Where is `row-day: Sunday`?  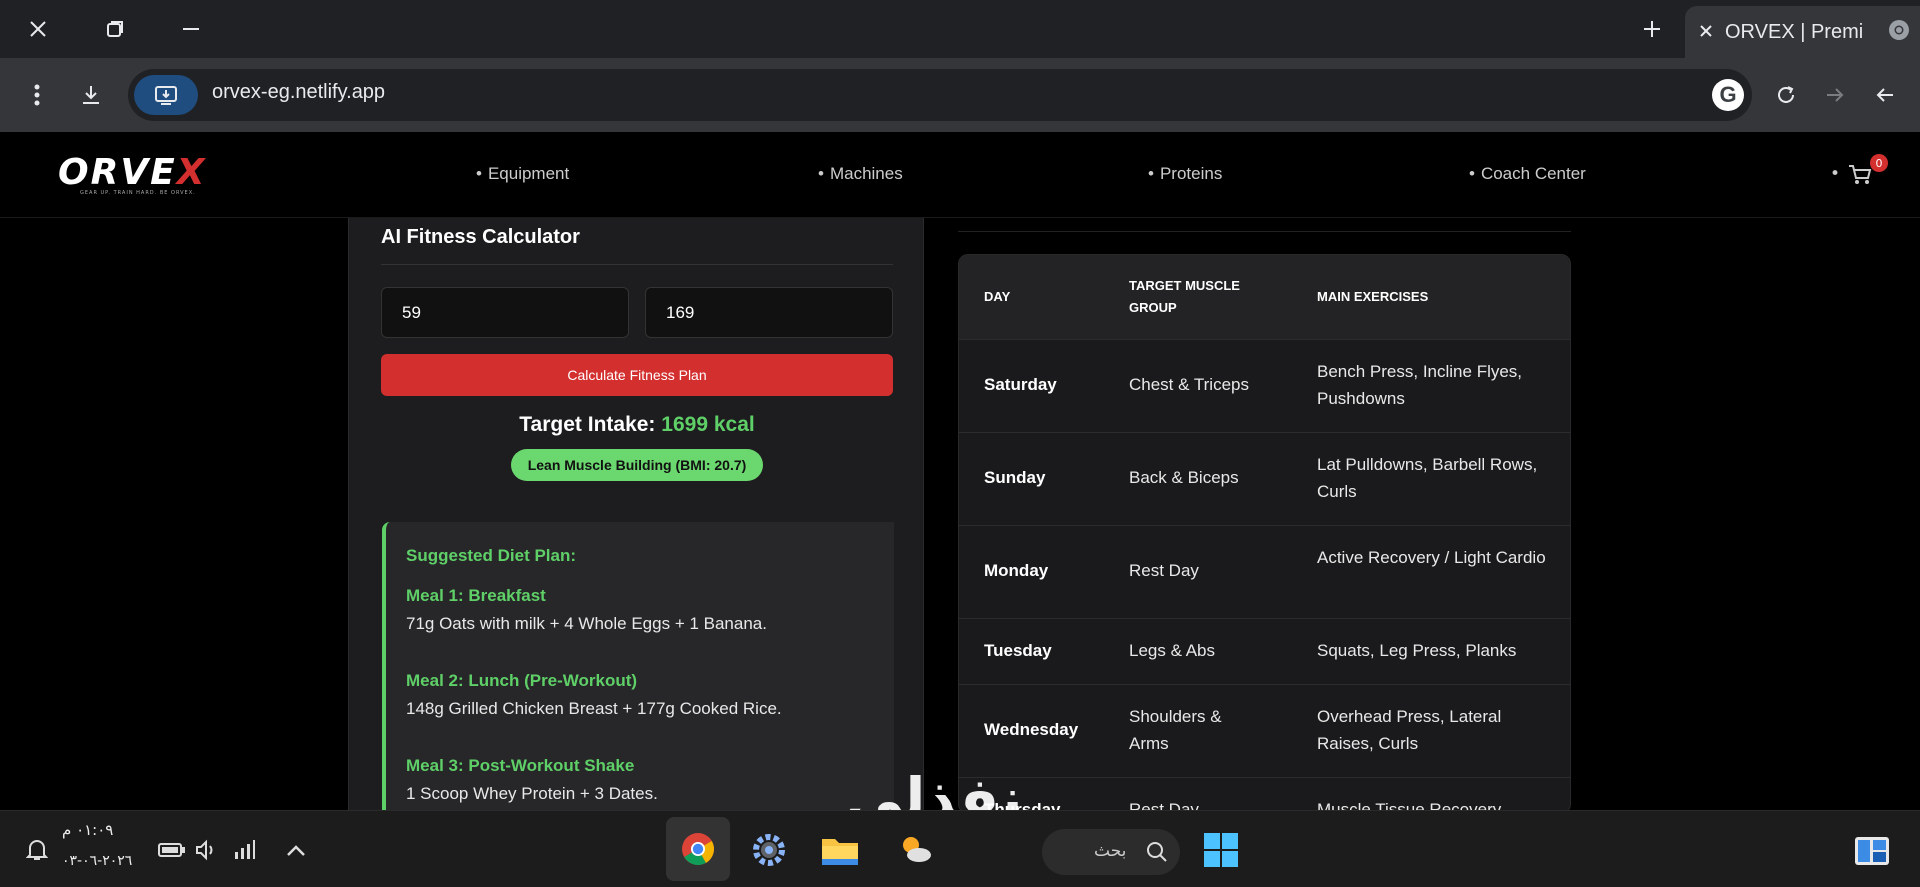 row-day: Sunday is located at coordinates (1015, 477).